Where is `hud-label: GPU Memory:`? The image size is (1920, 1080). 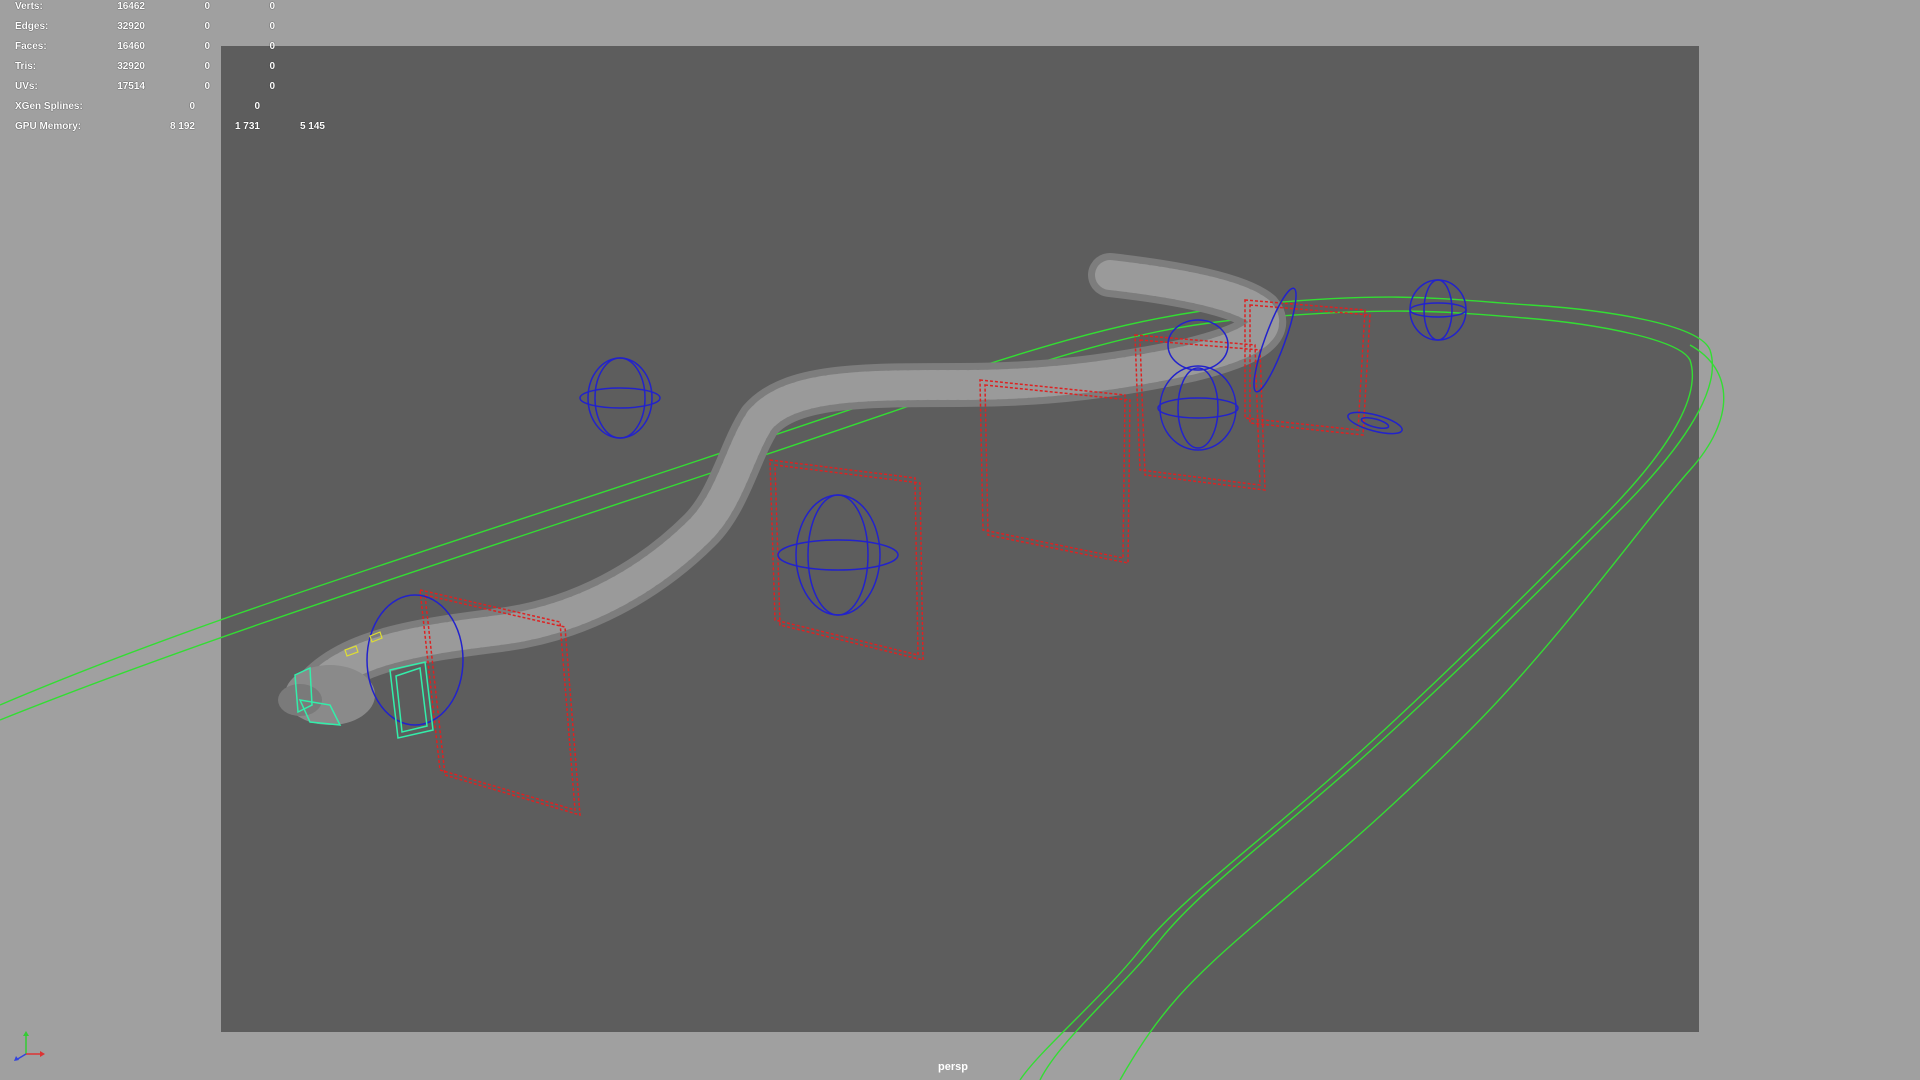 hud-label: GPU Memory: is located at coordinates (48, 126).